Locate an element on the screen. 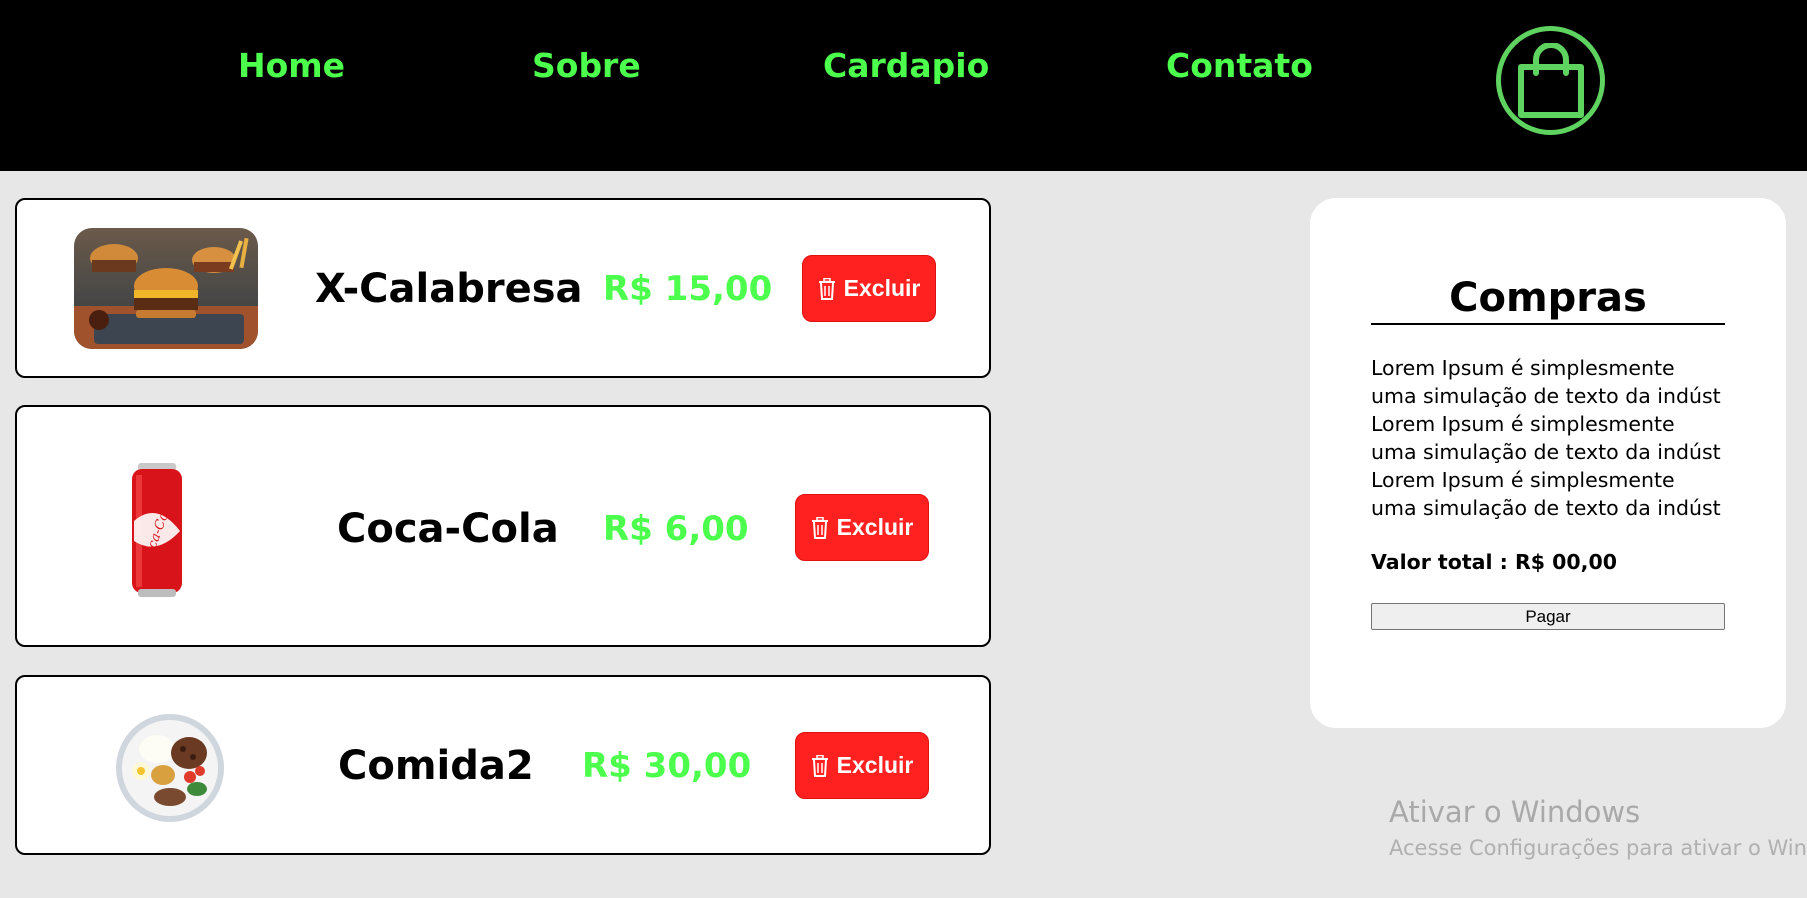 The image size is (1807, 898). burger-image is located at coordinates (166, 288).